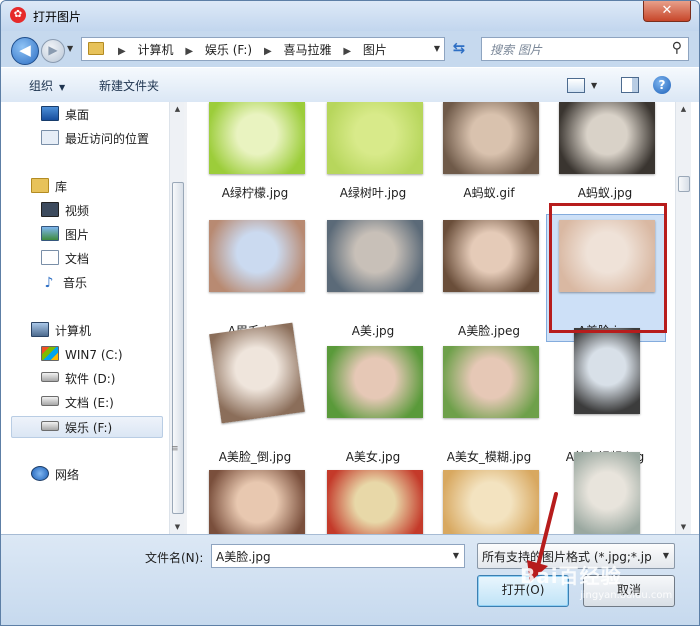 The image size is (700, 626). I want to click on file-item: A美脸.jpeg, so click(489, 275).